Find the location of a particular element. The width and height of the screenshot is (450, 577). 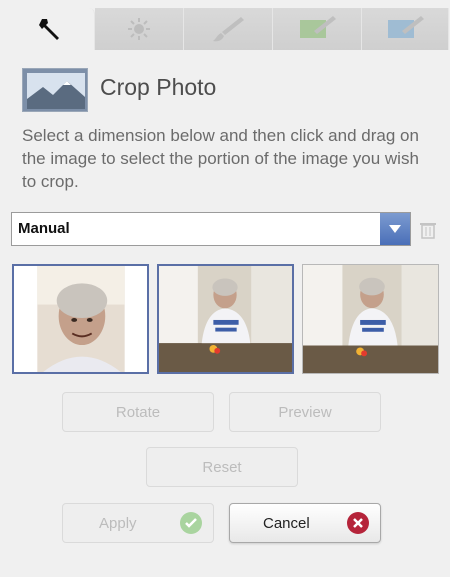

tab-effects-green is located at coordinates (317, 29).